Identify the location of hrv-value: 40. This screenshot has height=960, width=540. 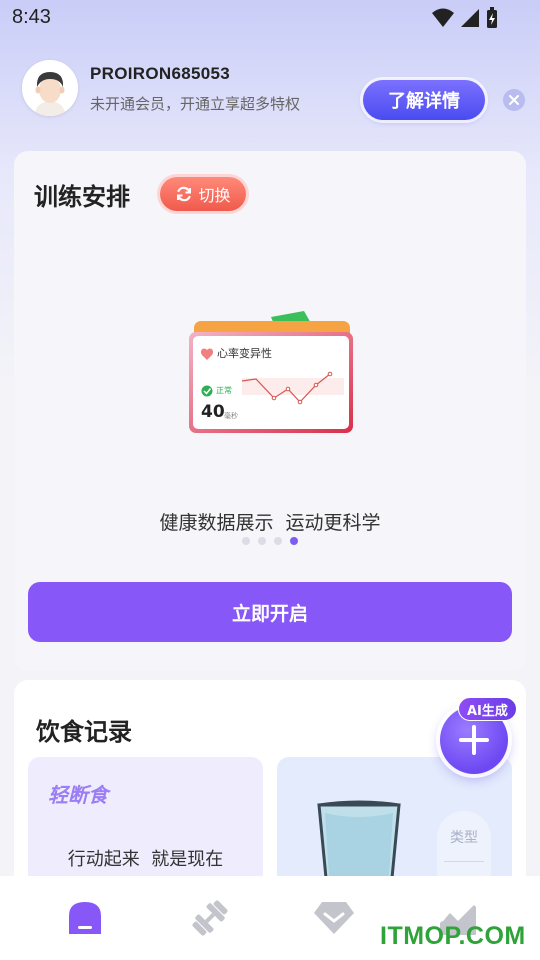
(213, 412).